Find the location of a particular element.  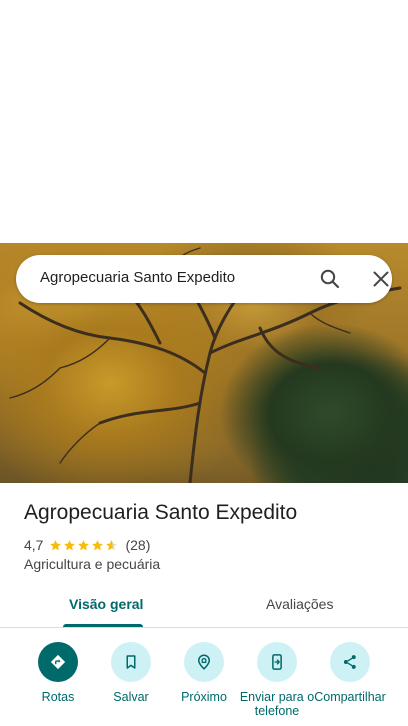

nearby-icon is located at coordinates (204, 662).